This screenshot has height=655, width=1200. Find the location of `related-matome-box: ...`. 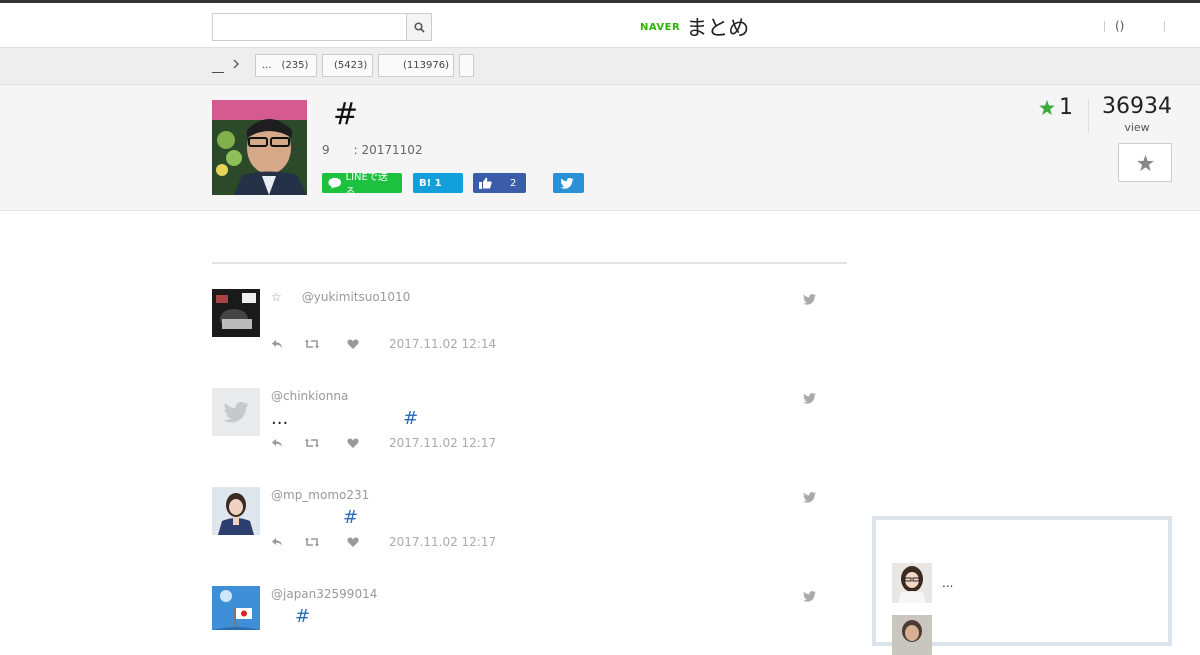

related-matome-box: ... is located at coordinates (1022, 585).